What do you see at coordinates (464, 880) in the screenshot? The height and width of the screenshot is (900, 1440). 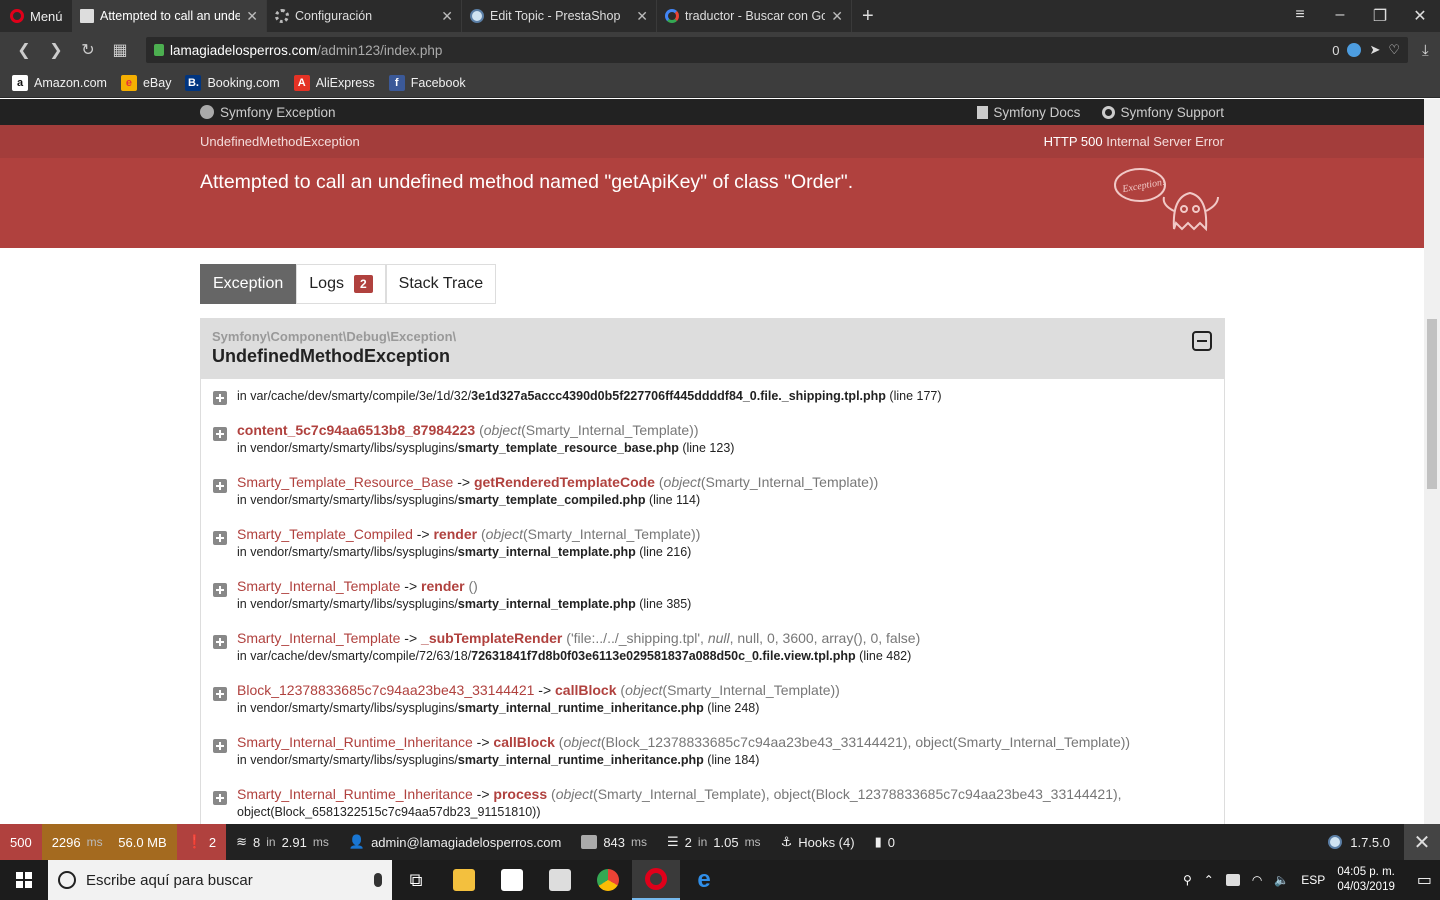 I see `file-explorer-button` at bounding box center [464, 880].